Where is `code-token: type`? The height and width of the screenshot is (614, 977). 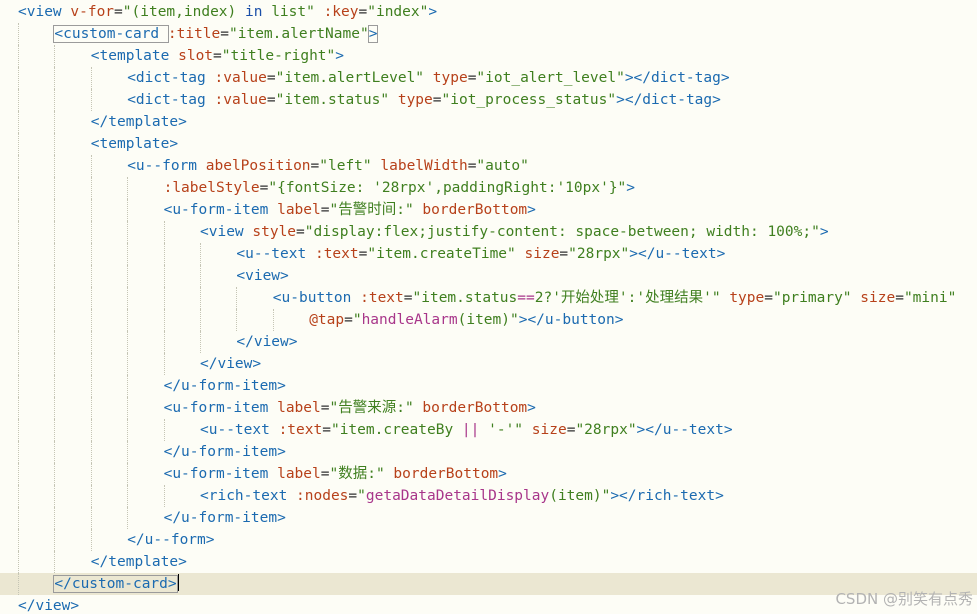
code-token: type is located at coordinates (747, 298).